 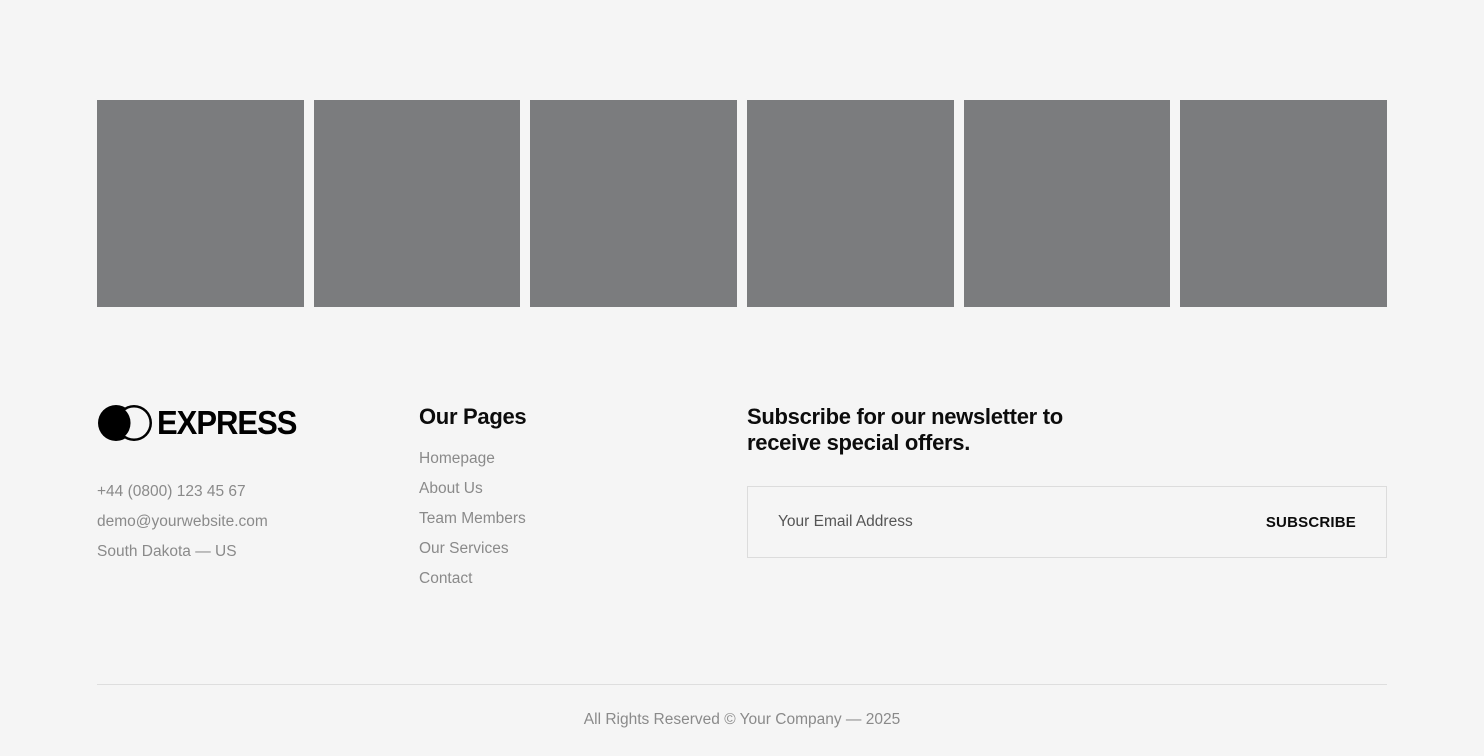 What do you see at coordinates (473, 416) in the screenshot?
I see `pages-heading: Our Pages` at bounding box center [473, 416].